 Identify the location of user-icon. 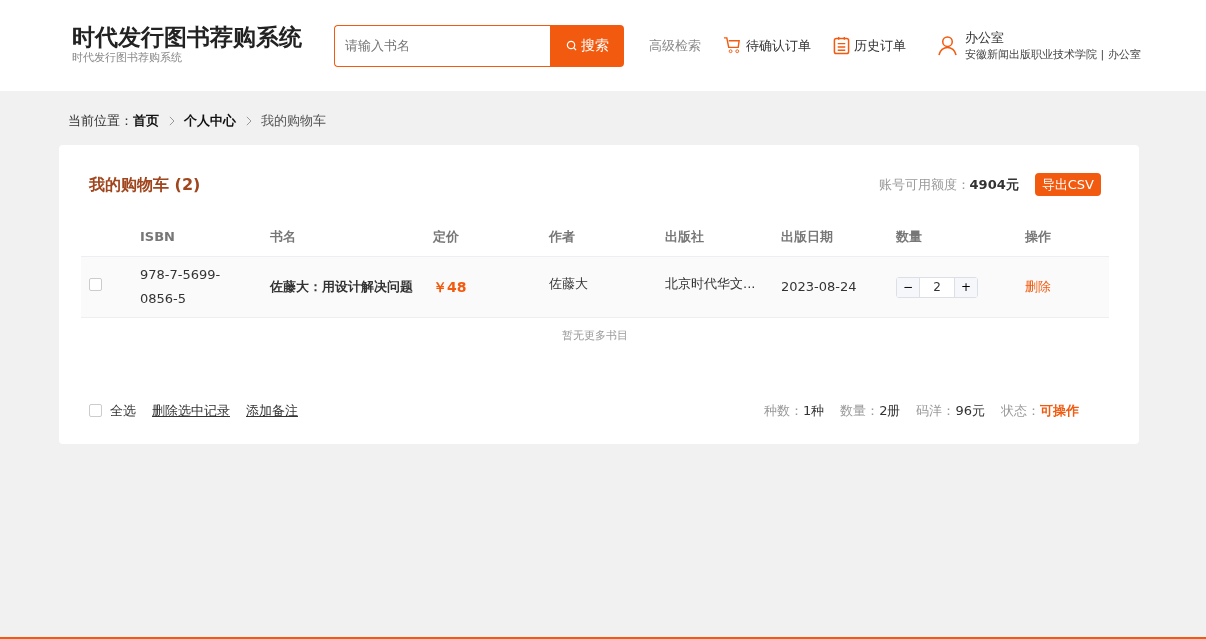
(947, 45).